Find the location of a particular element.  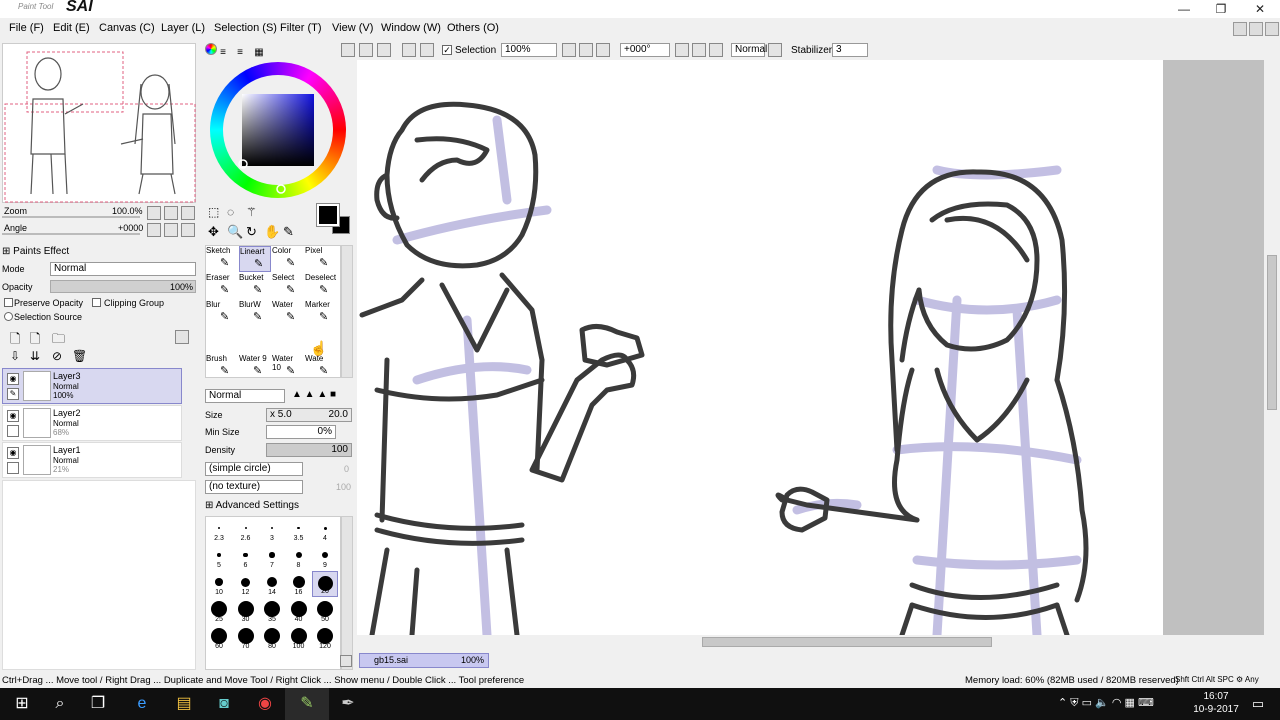

invert-selection-button is located at coordinates (427, 50).